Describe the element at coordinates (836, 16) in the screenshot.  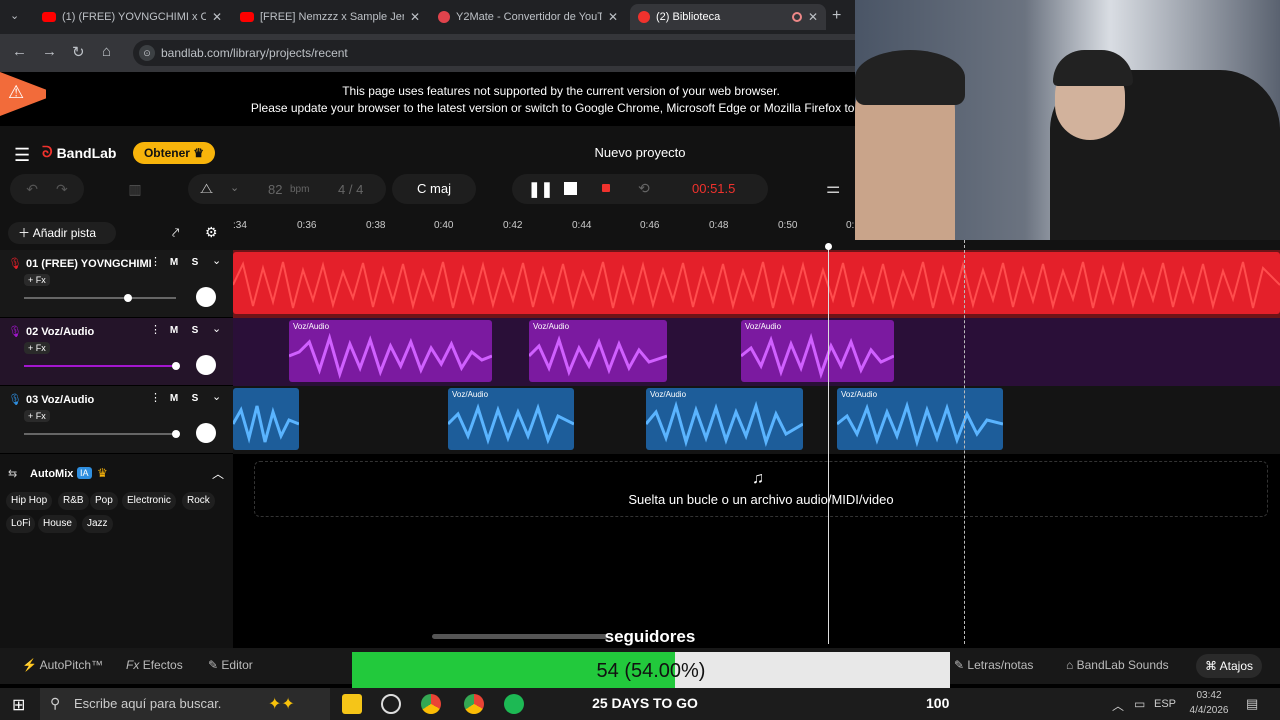
I see `new-tab-icon: +` at that location.